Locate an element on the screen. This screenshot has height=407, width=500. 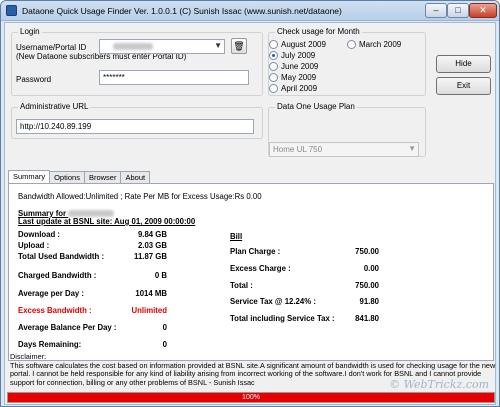
radio-july-2009: July 2009 is located at coordinates (292, 55).